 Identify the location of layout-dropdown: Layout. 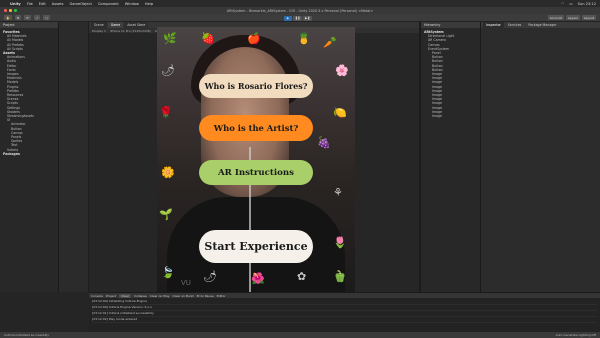
(588, 17).